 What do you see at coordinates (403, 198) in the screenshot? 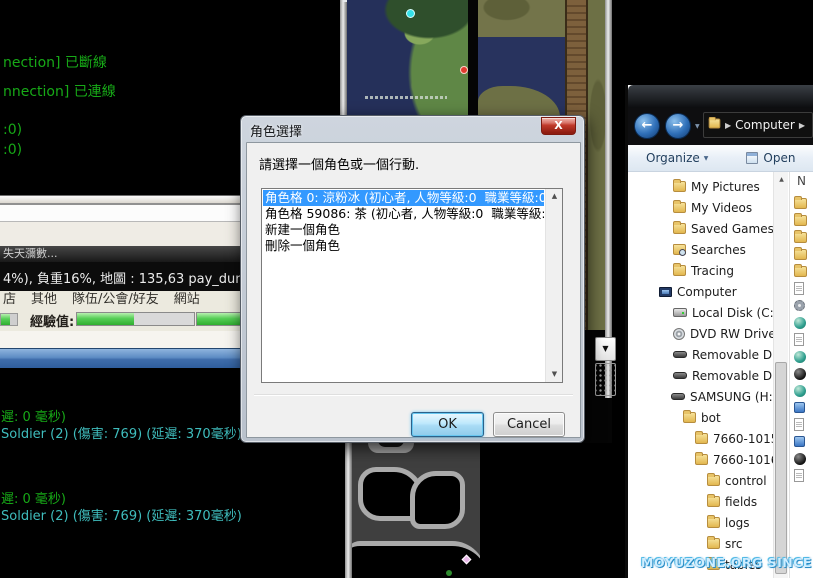
I see `character-list-item: 角色格 0: 涼粉冰 (初心者, 人物等級:0 職業等級:0)` at bounding box center [403, 198].